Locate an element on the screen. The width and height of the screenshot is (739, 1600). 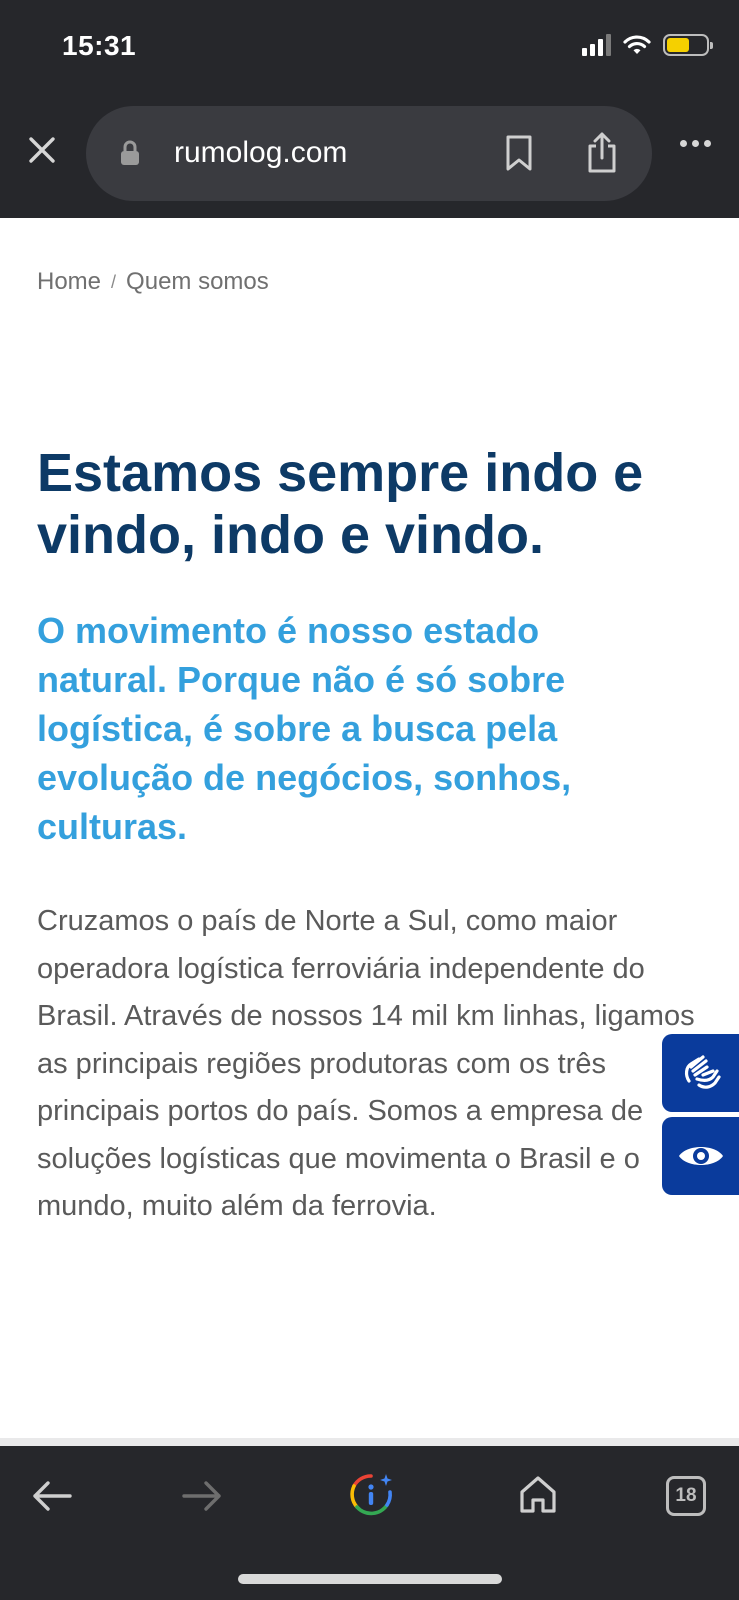
eye-icon is located at coordinates (700, 1156).